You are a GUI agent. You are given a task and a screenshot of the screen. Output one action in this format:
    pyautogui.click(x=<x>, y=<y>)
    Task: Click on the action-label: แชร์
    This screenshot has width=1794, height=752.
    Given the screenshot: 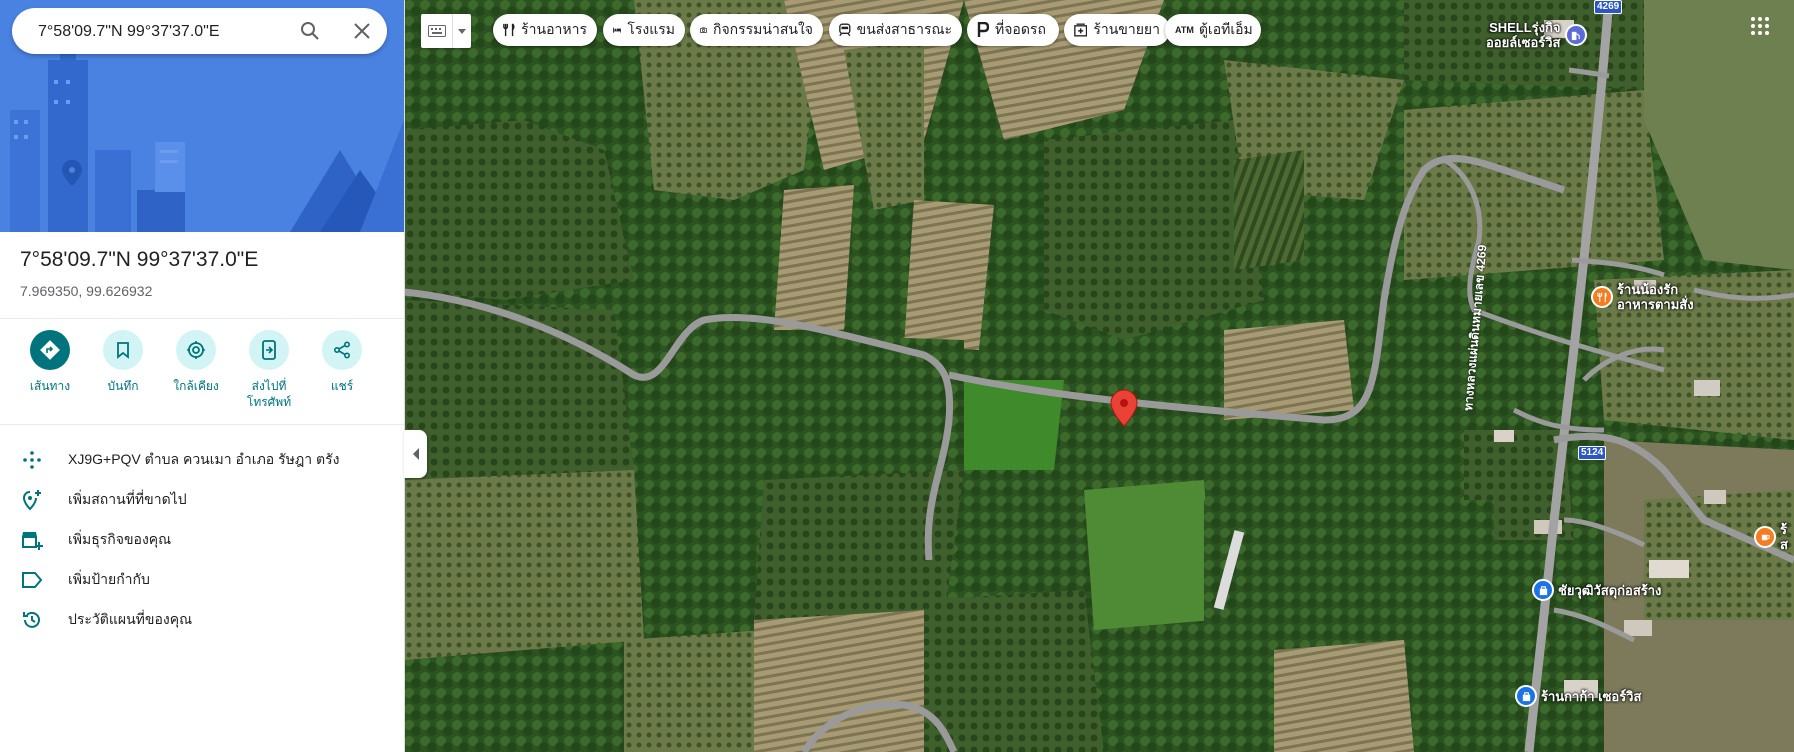 What is the action you would take?
    pyautogui.click(x=342, y=386)
    